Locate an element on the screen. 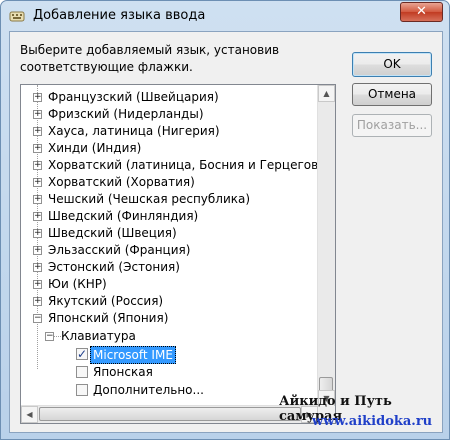  scroll-thumb-horizontal is located at coordinates (170, 414).